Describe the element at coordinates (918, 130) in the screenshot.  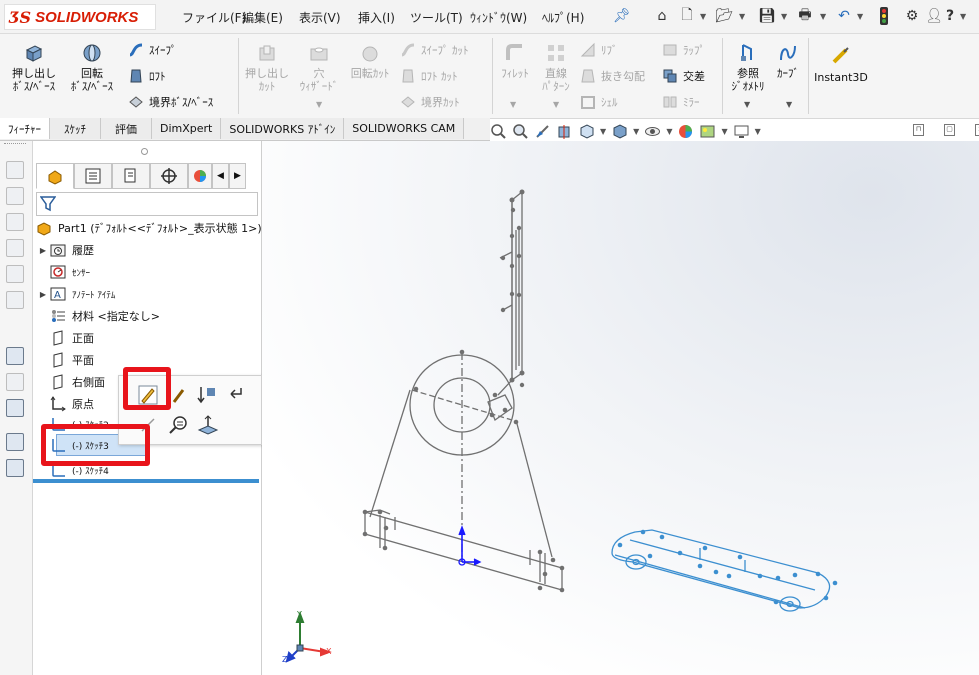
I see `restore-icon: ⊓` at that location.